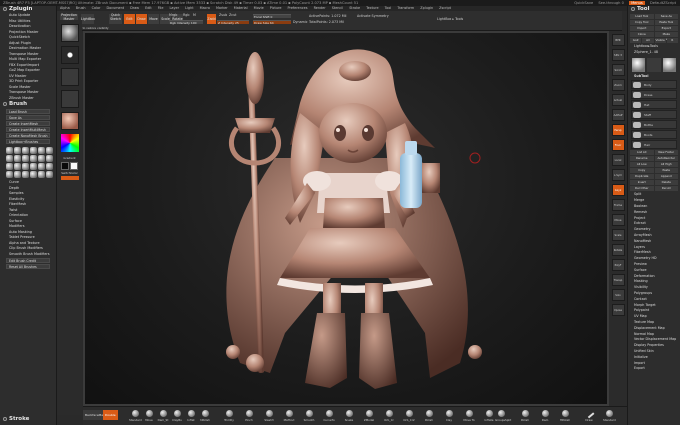 This screenshot has height=425, width=680. Describe the element at coordinates (618, 145) in the screenshot. I see `floor-button: Floor` at that location.